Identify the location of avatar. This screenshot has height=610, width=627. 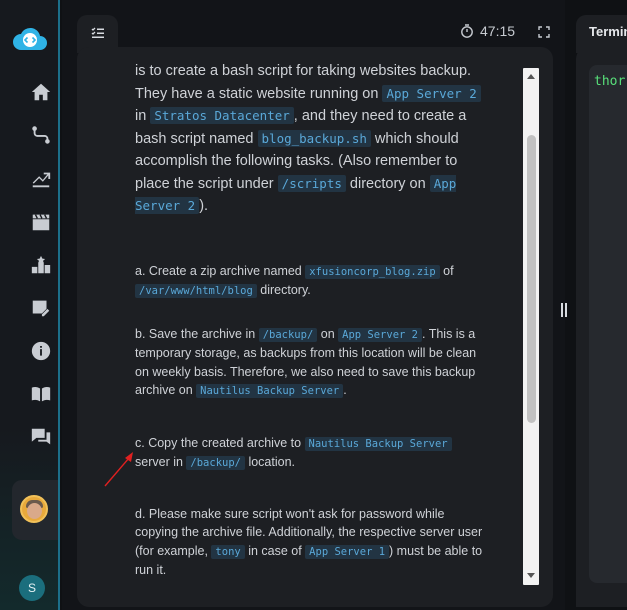
(34, 509).